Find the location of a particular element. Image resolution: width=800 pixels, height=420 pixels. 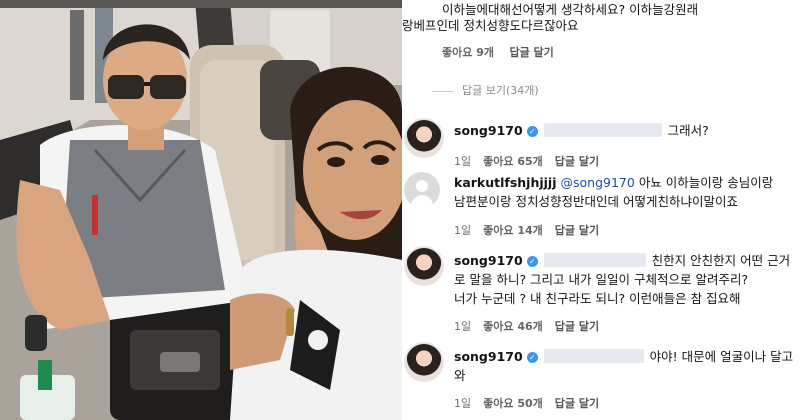

reply-1-meta: 1일 좋아요 65개 답글 달기 is located at coordinates (532, 161).